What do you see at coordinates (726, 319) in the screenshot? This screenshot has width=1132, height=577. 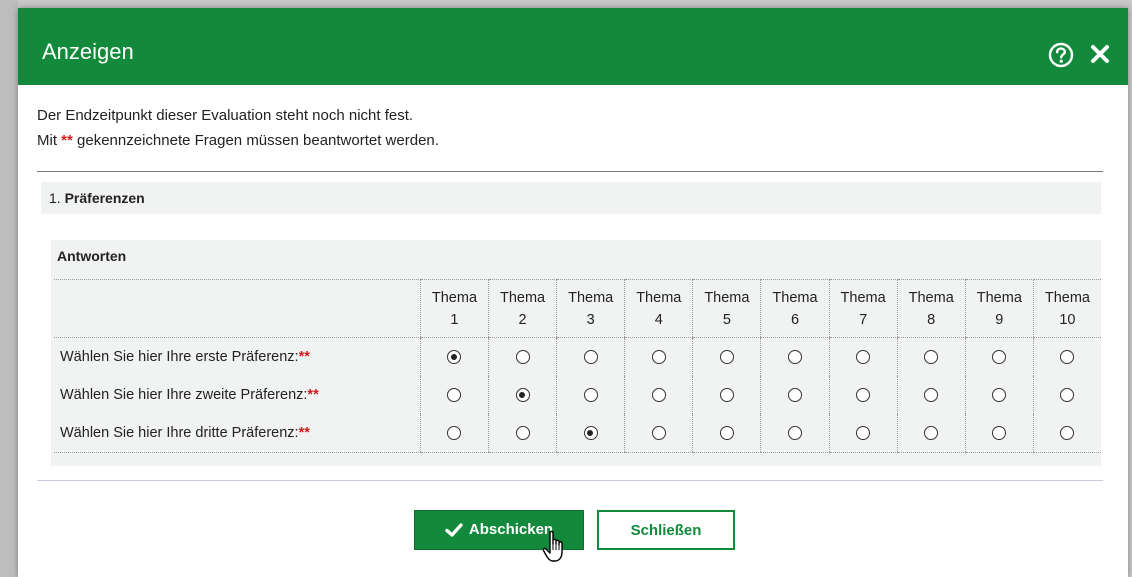 I see `column-header-bottom: 5` at bounding box center [726, 319].